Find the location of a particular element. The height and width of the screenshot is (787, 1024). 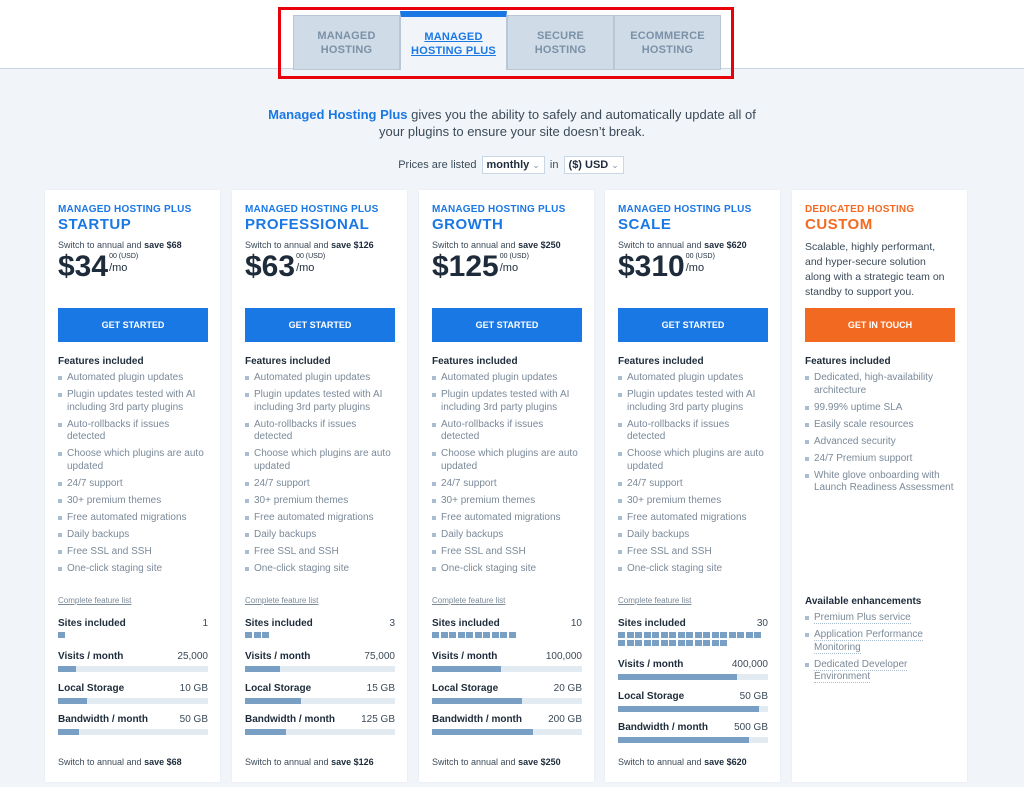

billing-period-select: monthly ⌄ is located at coordinates (513, 165).